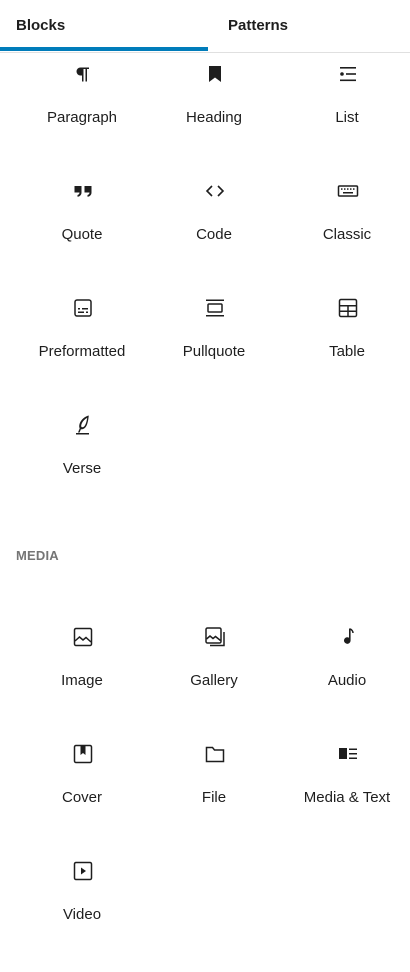  I want to click on code-icon, so click(215, 191).